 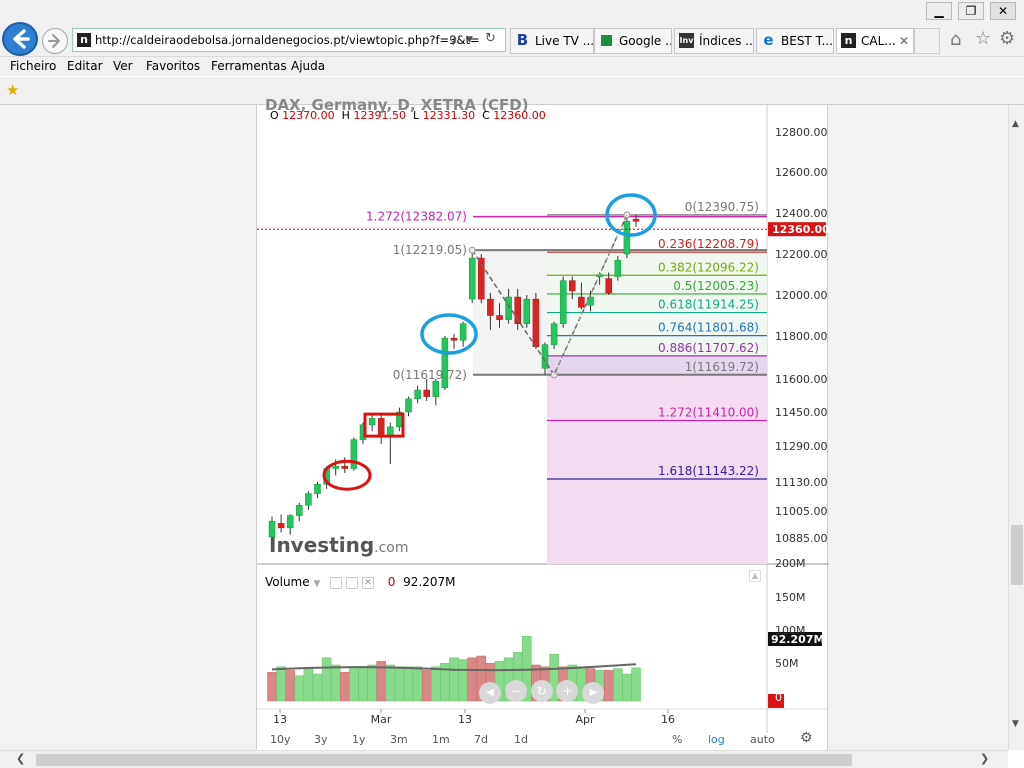 I want to click on timeframe-7d: 7d, so click(x=481, y=739).